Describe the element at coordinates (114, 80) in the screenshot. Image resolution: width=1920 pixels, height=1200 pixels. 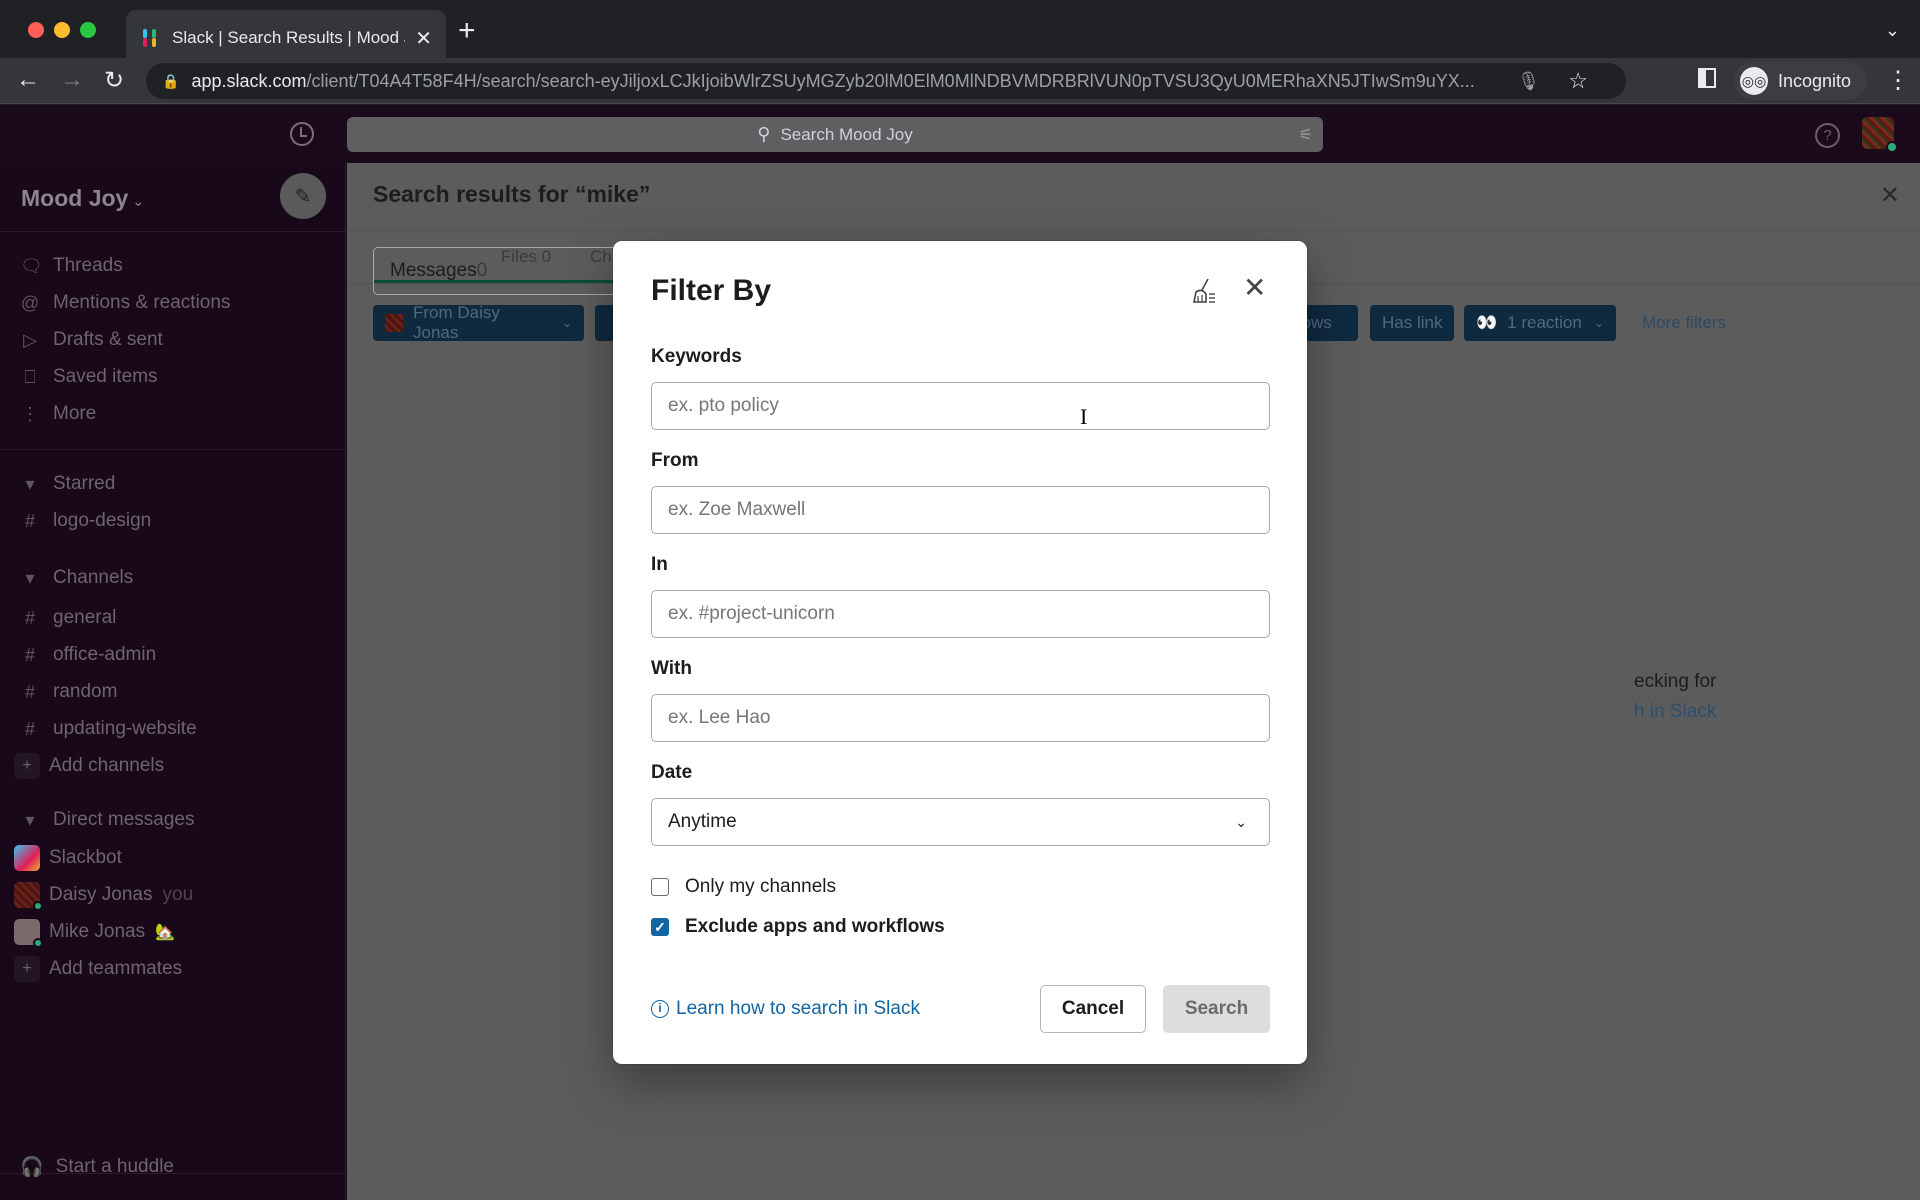
I see `reload-icon: ↻` at that location.